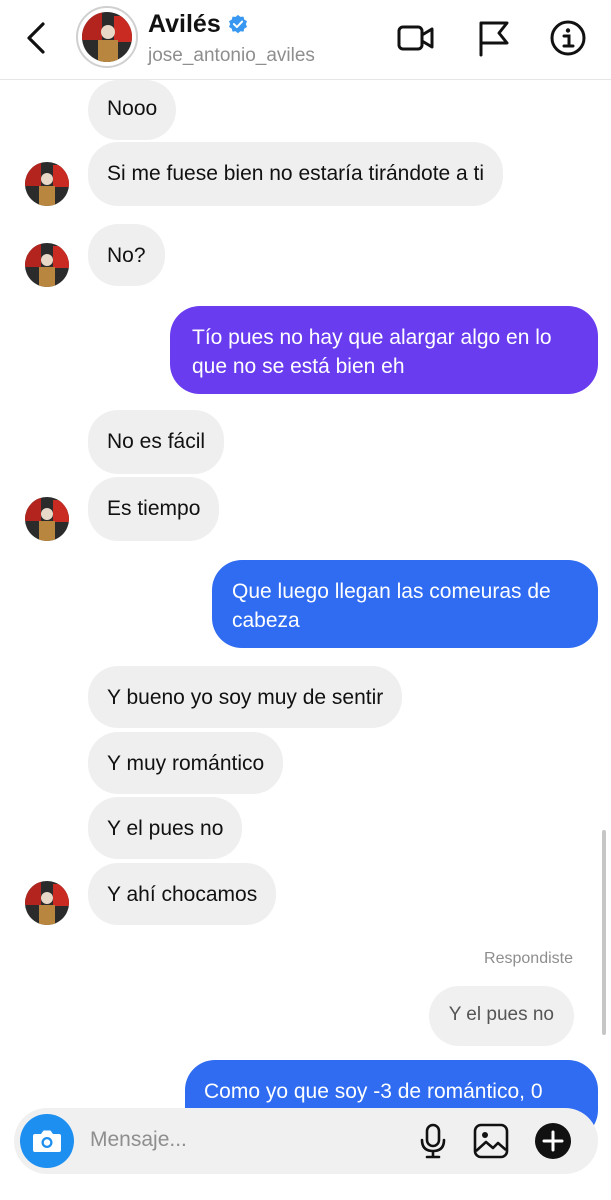  What do you see at coordinates (186, 763) in the screenshot?
I see `message-incoming: Y muy romántico` at bounding box center [186, 763].